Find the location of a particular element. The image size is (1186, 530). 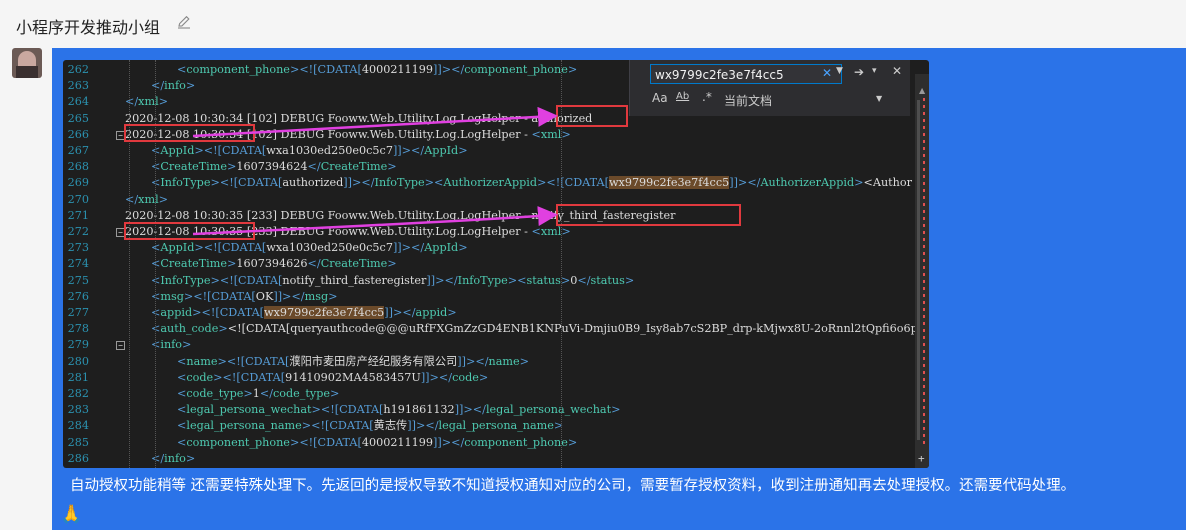

pray-emoji: 🙏 is located at coordinates (71, 514).